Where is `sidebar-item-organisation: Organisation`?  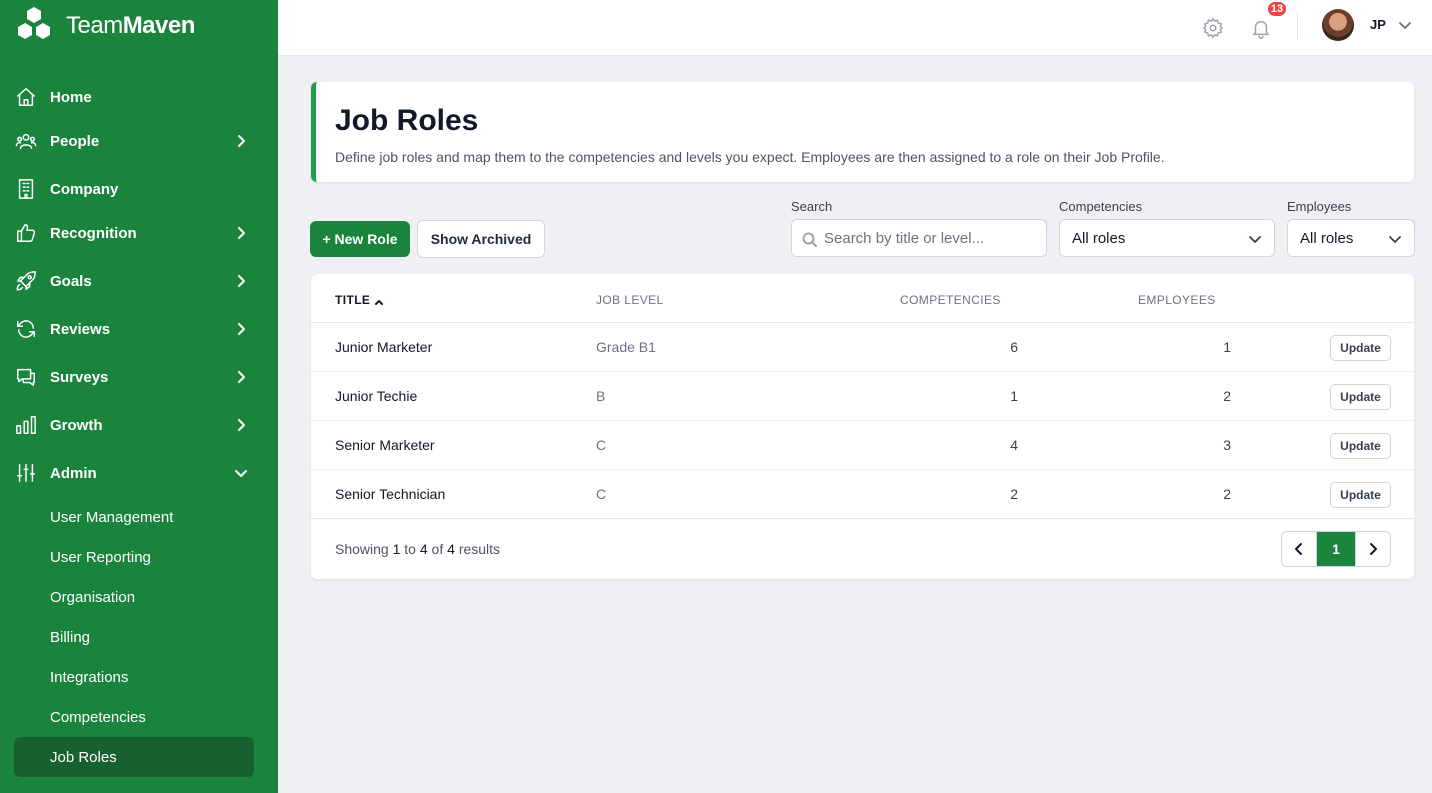 sidebar-item-organisation: Organisation is located at coordinates (134, 597).